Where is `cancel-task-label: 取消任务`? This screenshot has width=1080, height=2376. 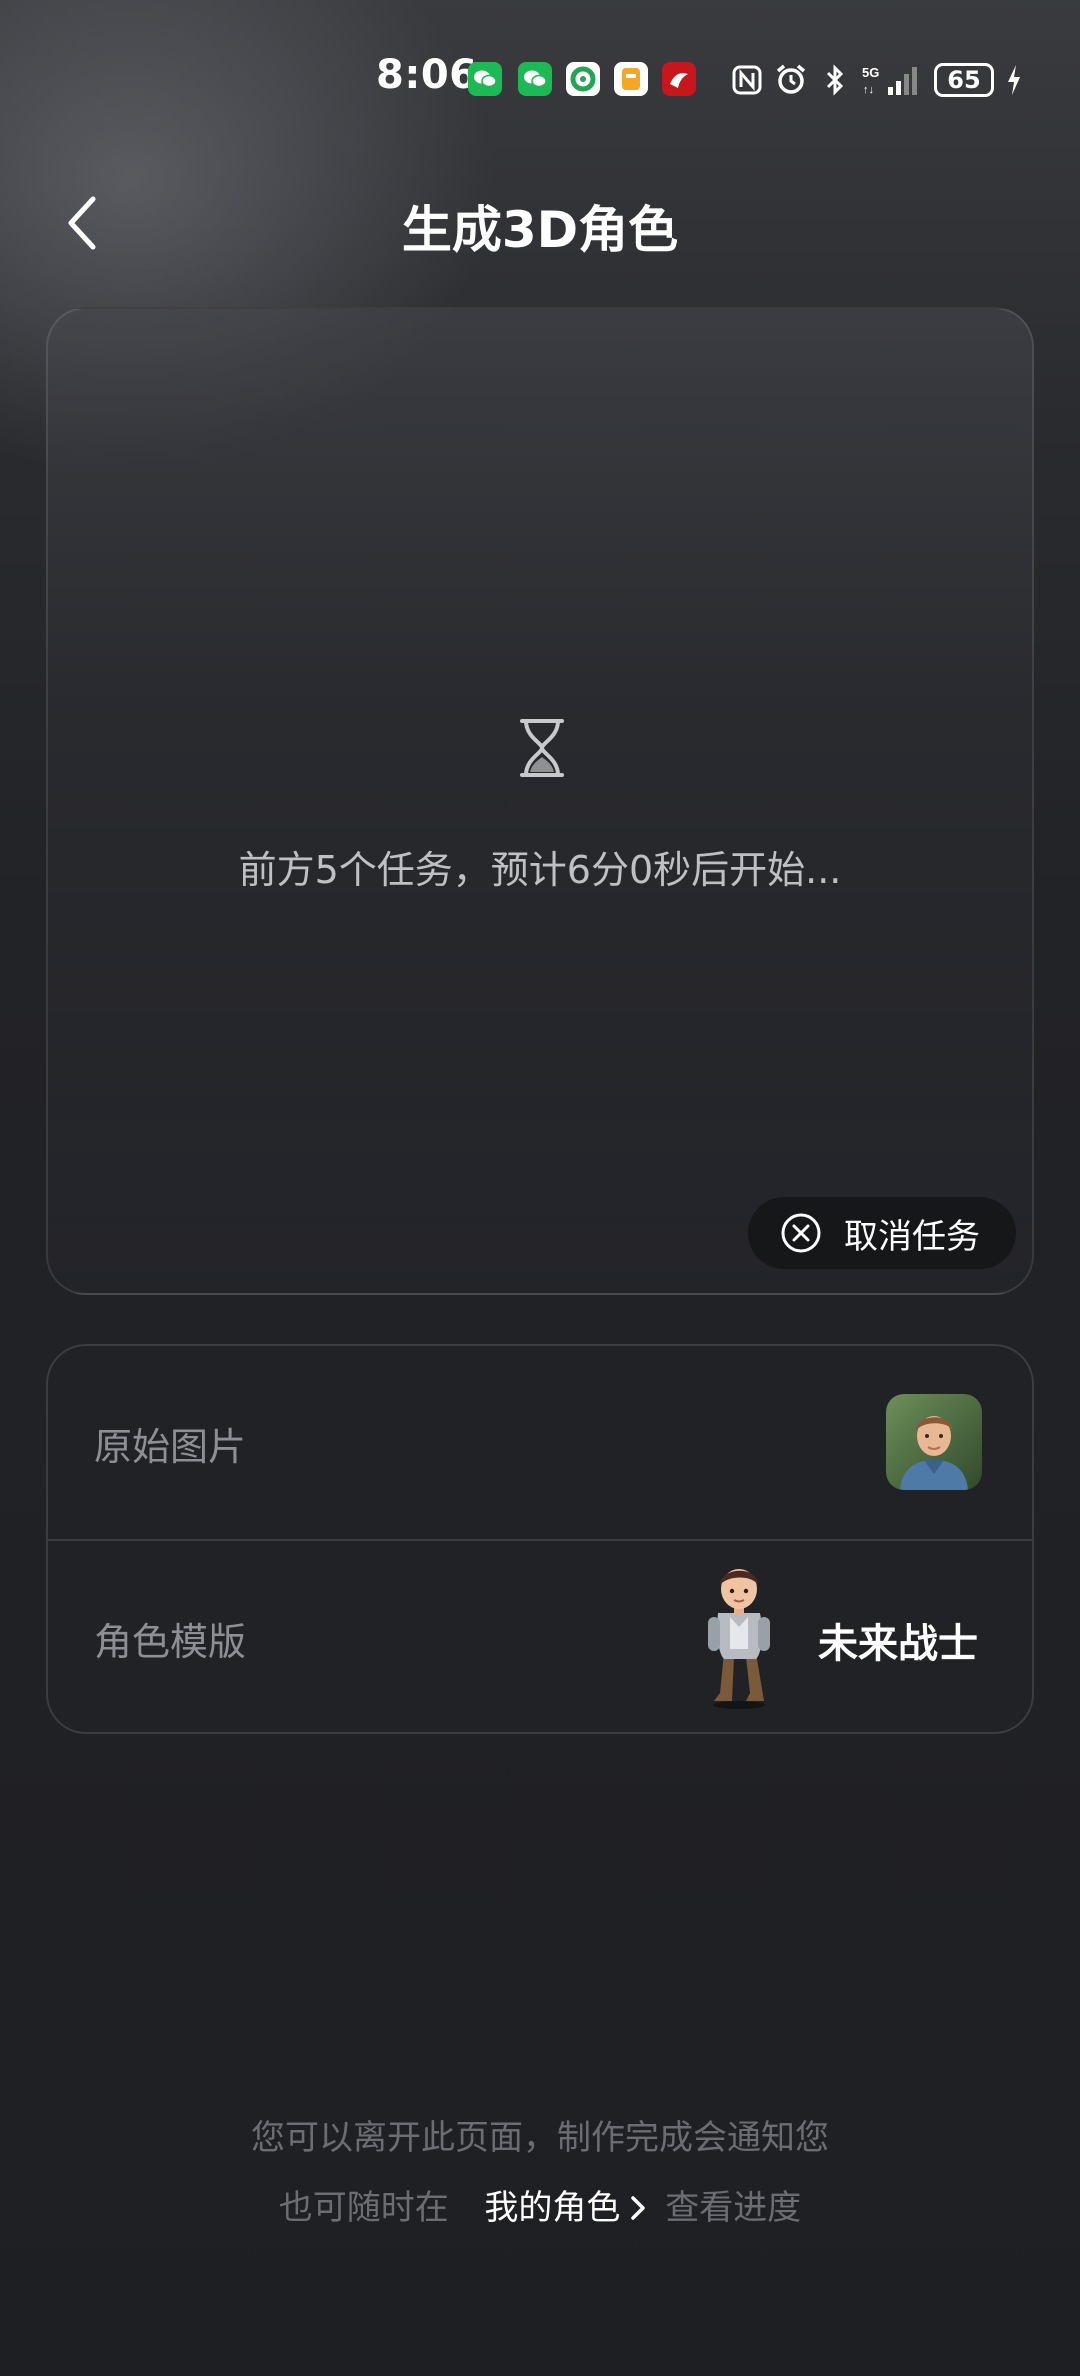 cancel-task-label: 取消任务 is located at coordinates (912, 1236).